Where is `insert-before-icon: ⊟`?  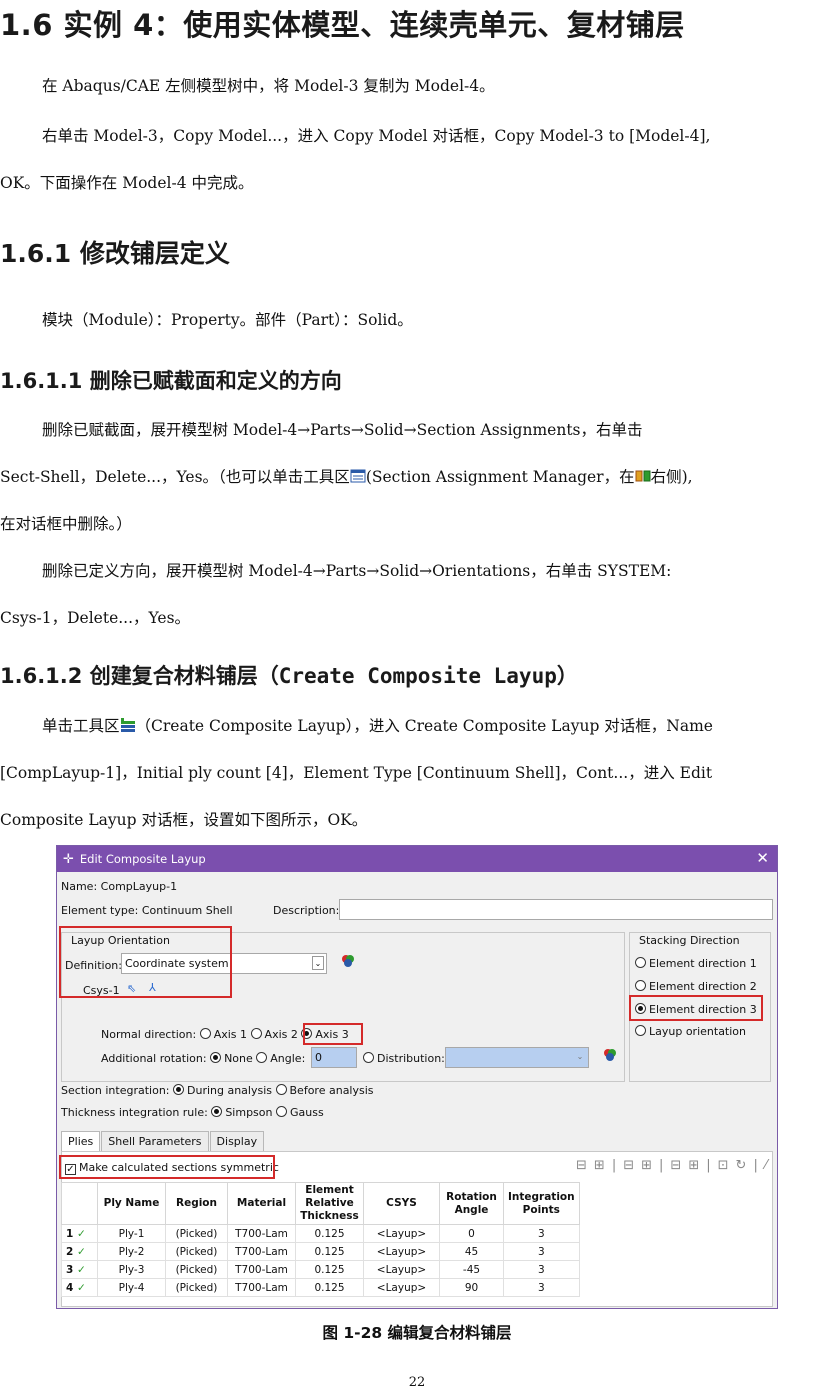
insert-before-icon: ⊟ is located at coordinates (581, 1165).